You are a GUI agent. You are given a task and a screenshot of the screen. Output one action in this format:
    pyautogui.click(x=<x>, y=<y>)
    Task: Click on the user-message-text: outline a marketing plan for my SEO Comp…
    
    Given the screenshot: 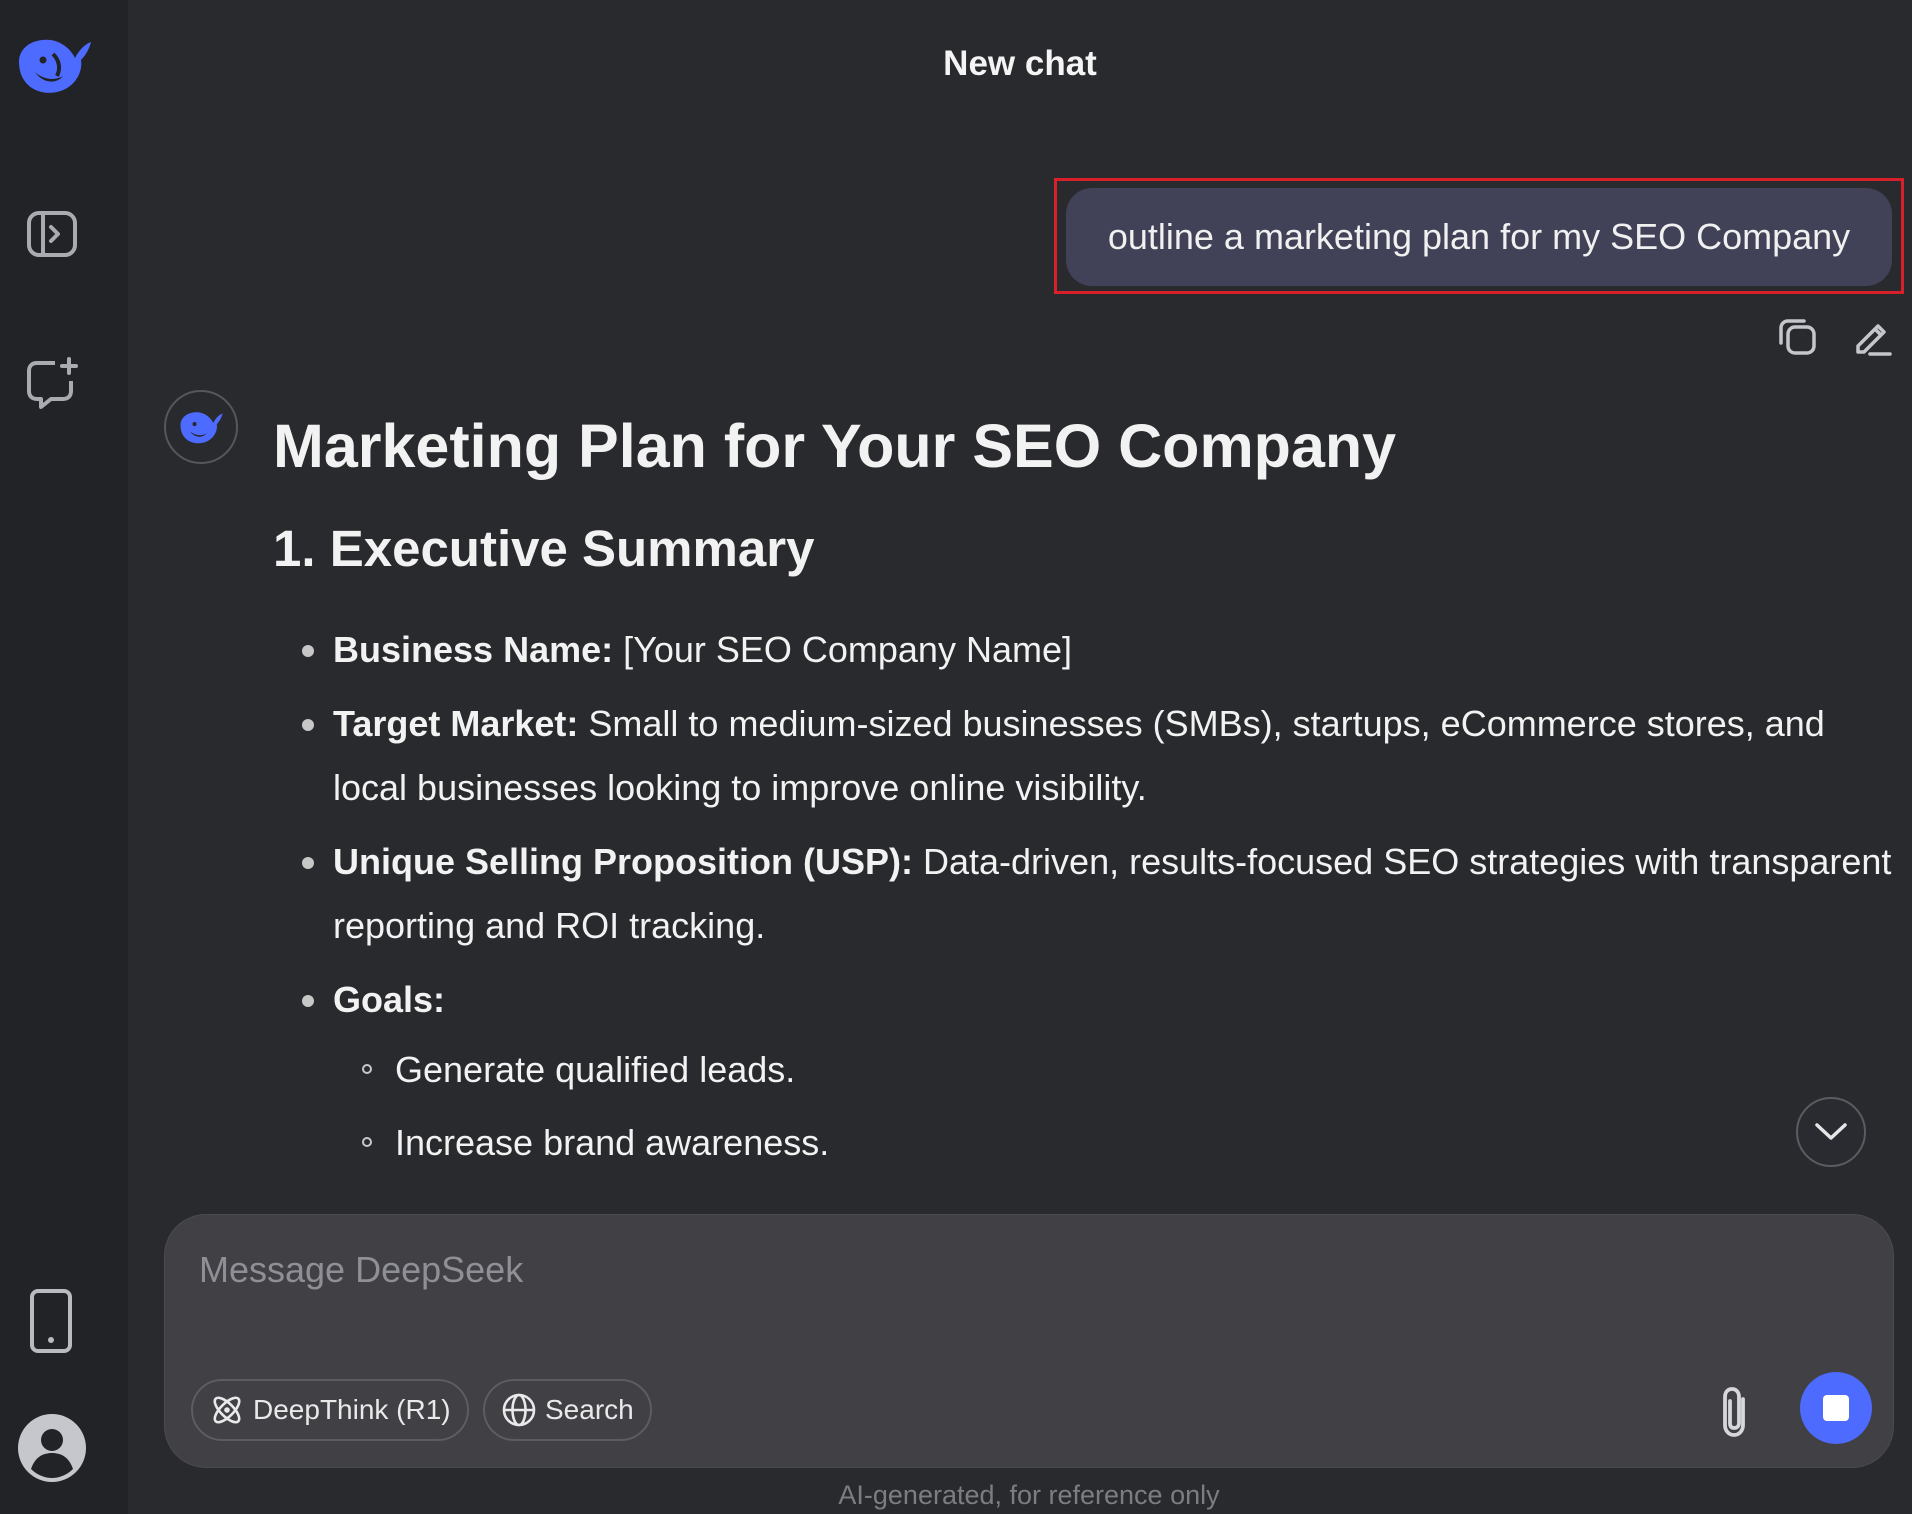 What is the action you would take?
    pyautogui.click(x=1479, y=236)
    